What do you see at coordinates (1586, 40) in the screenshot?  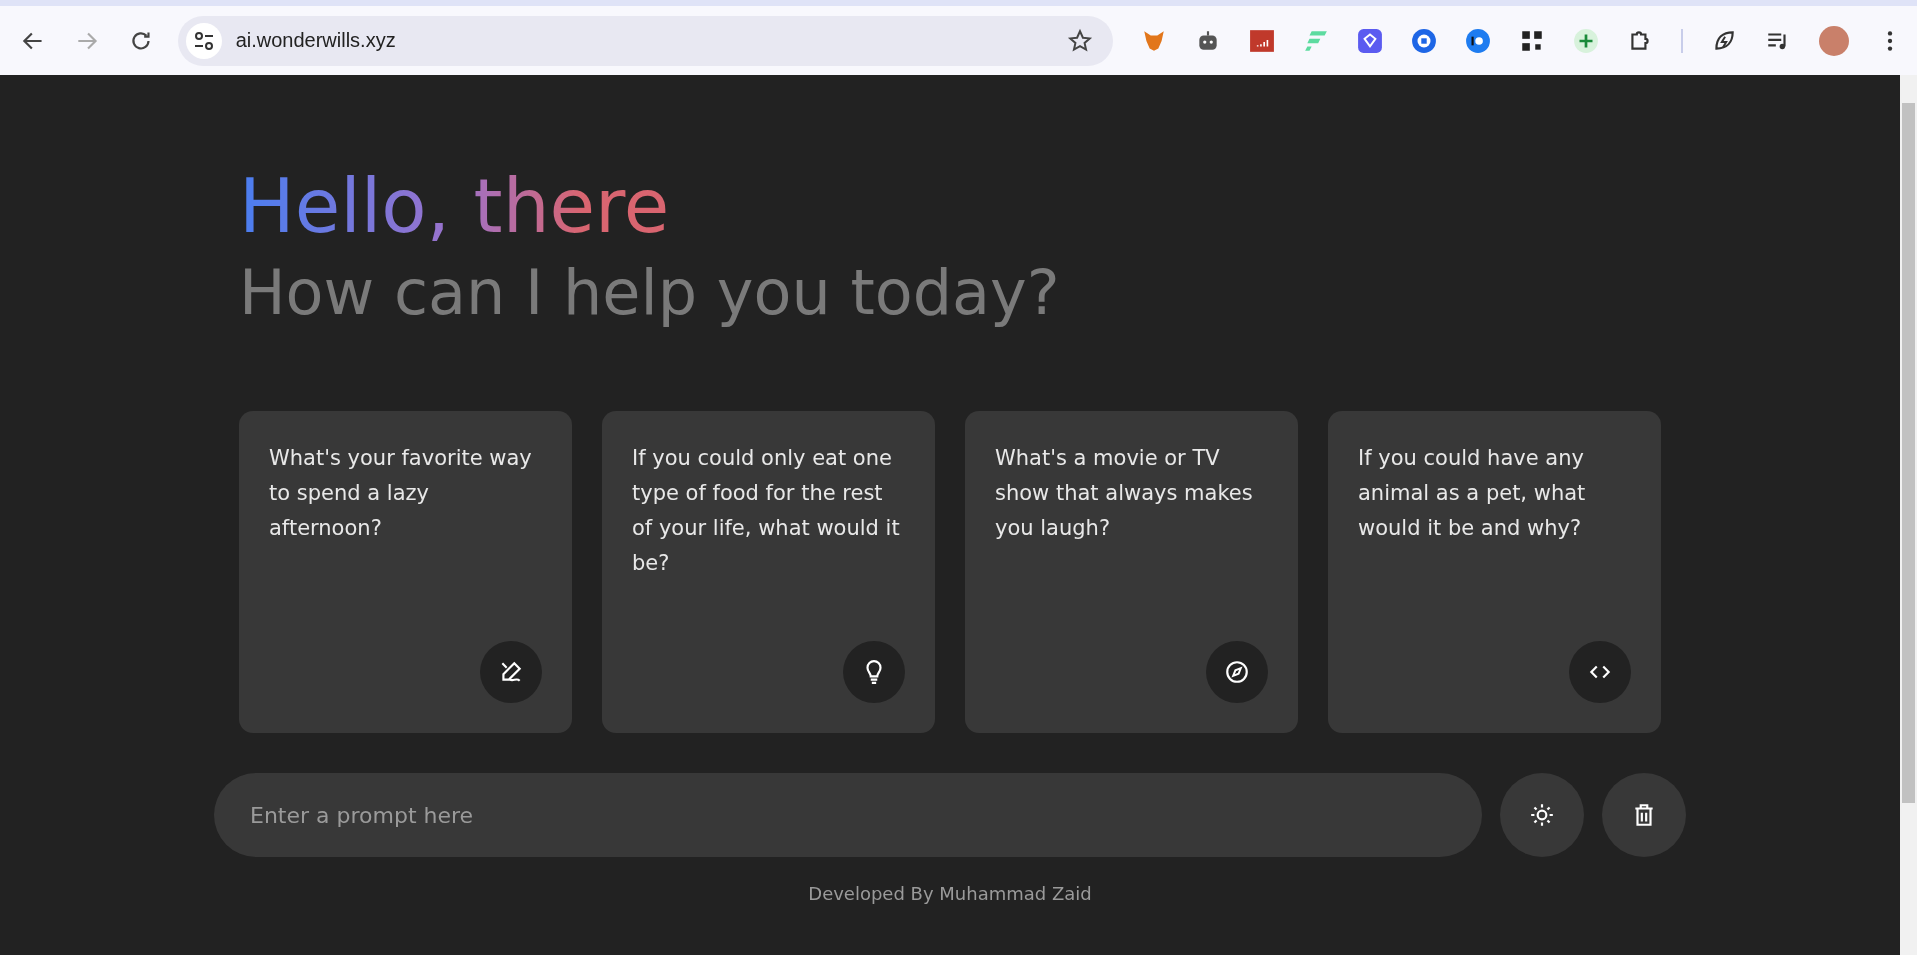 I see `plus-icon` at bounding box center [1586, 40].